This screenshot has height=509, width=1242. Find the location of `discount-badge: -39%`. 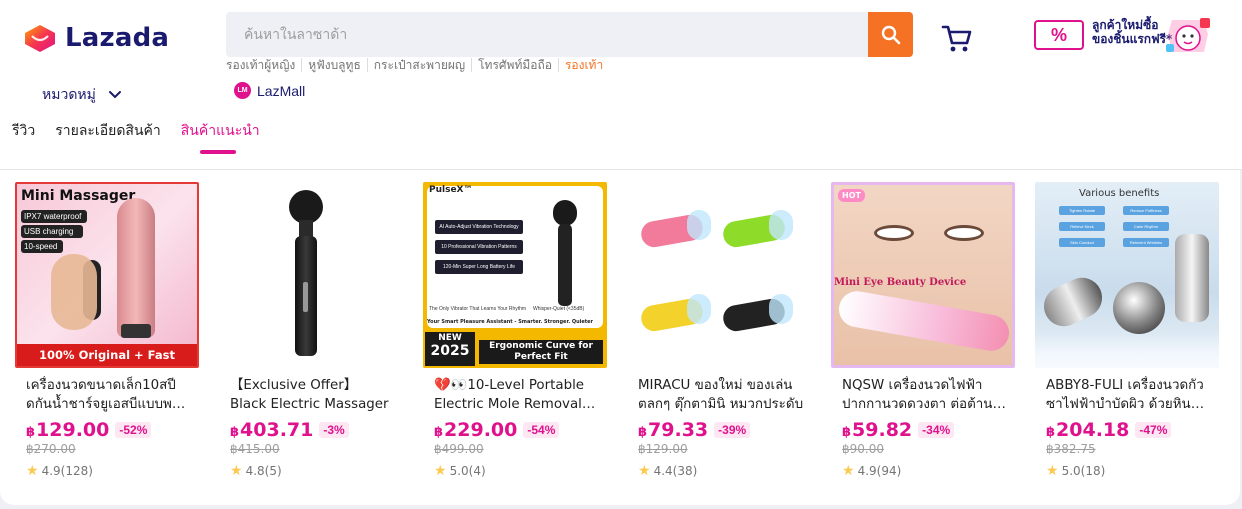

discount-badge: -39% is located at coordinates (732, 430).